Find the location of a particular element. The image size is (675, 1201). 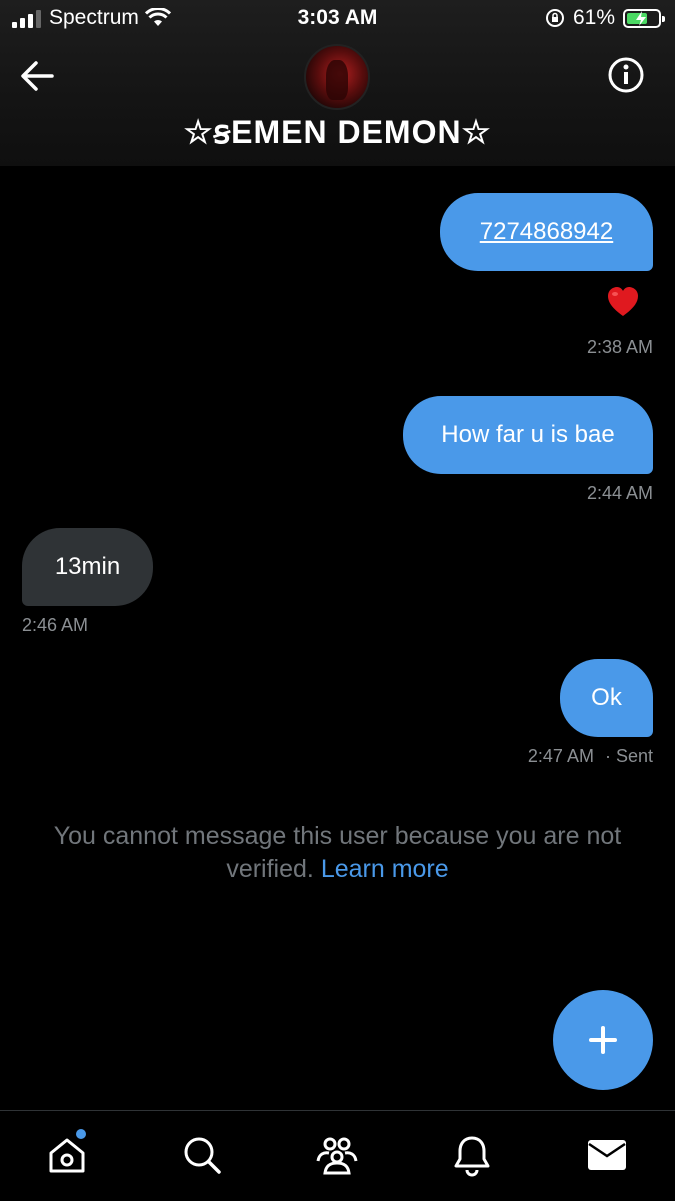

tab-communities is located at coordinates (337, 1155).